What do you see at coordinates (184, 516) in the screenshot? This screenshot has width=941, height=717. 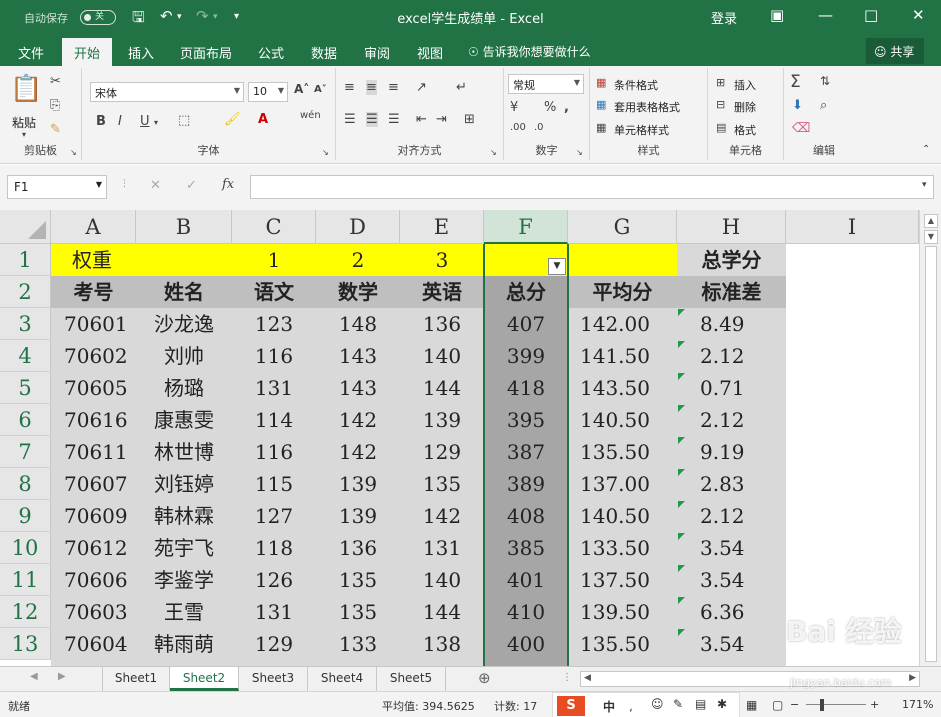 I see `cell-name: 韩林霖` at bounding box center [184, 516].